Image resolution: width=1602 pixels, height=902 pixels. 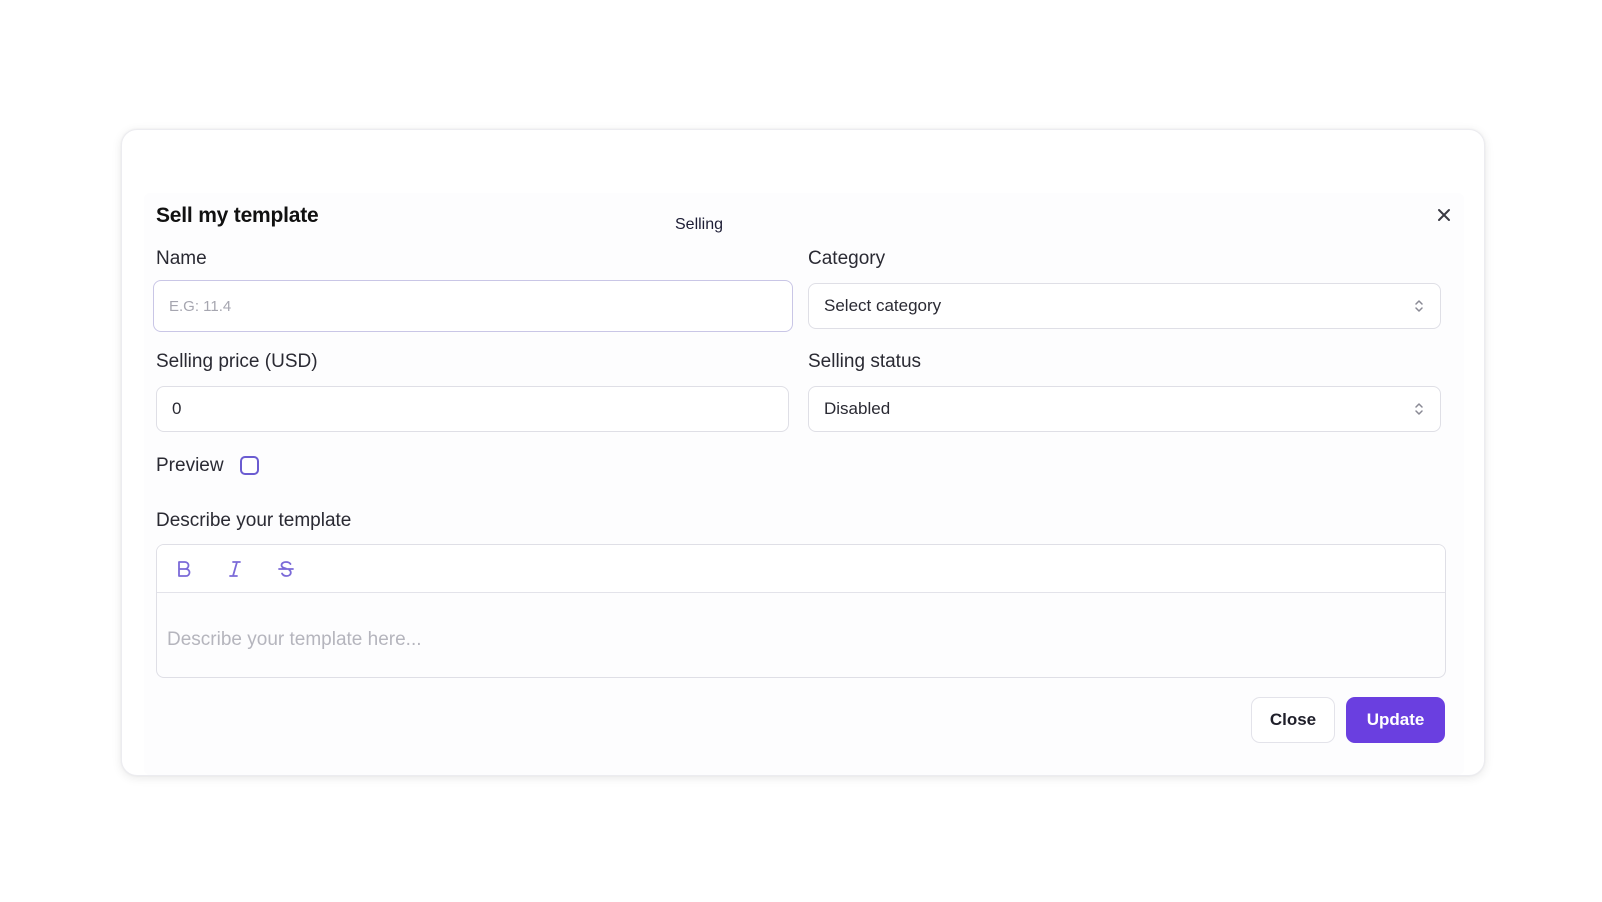 I want to click on status-select: Disabled, so click(x=1124, y=409).